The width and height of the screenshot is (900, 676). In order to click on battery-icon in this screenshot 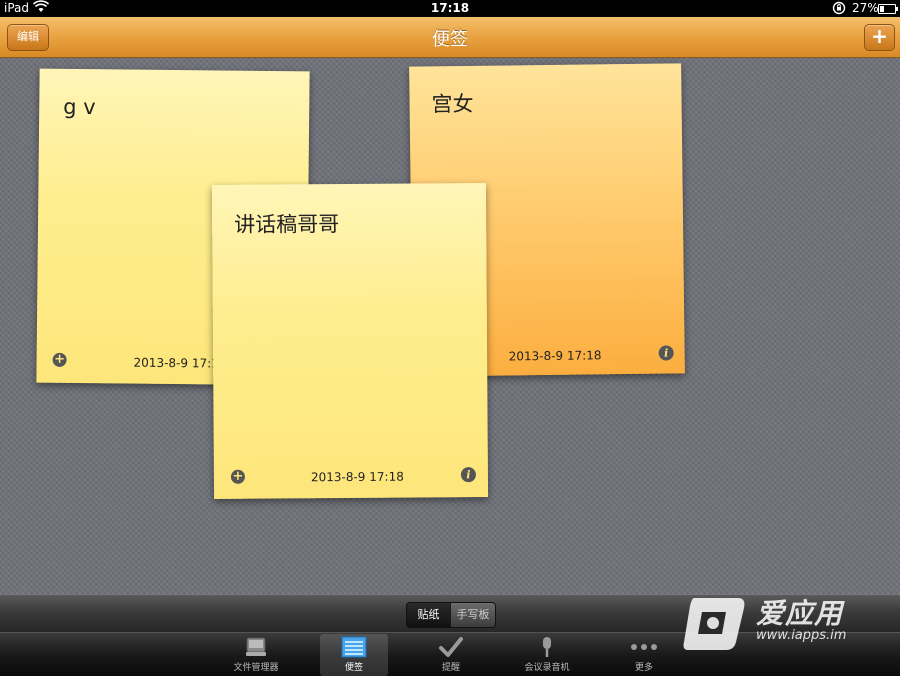, I will do `click(888, 9)`.